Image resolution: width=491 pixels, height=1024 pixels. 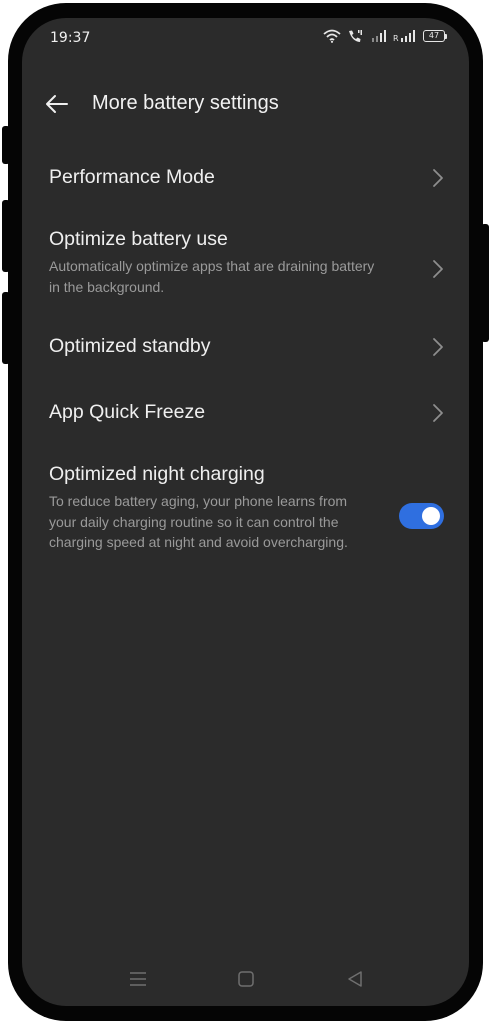 What do you see at coordinates (6, 236) in the screenshot?
I see `side-button-mid-left` at bounding box center [6, 236].